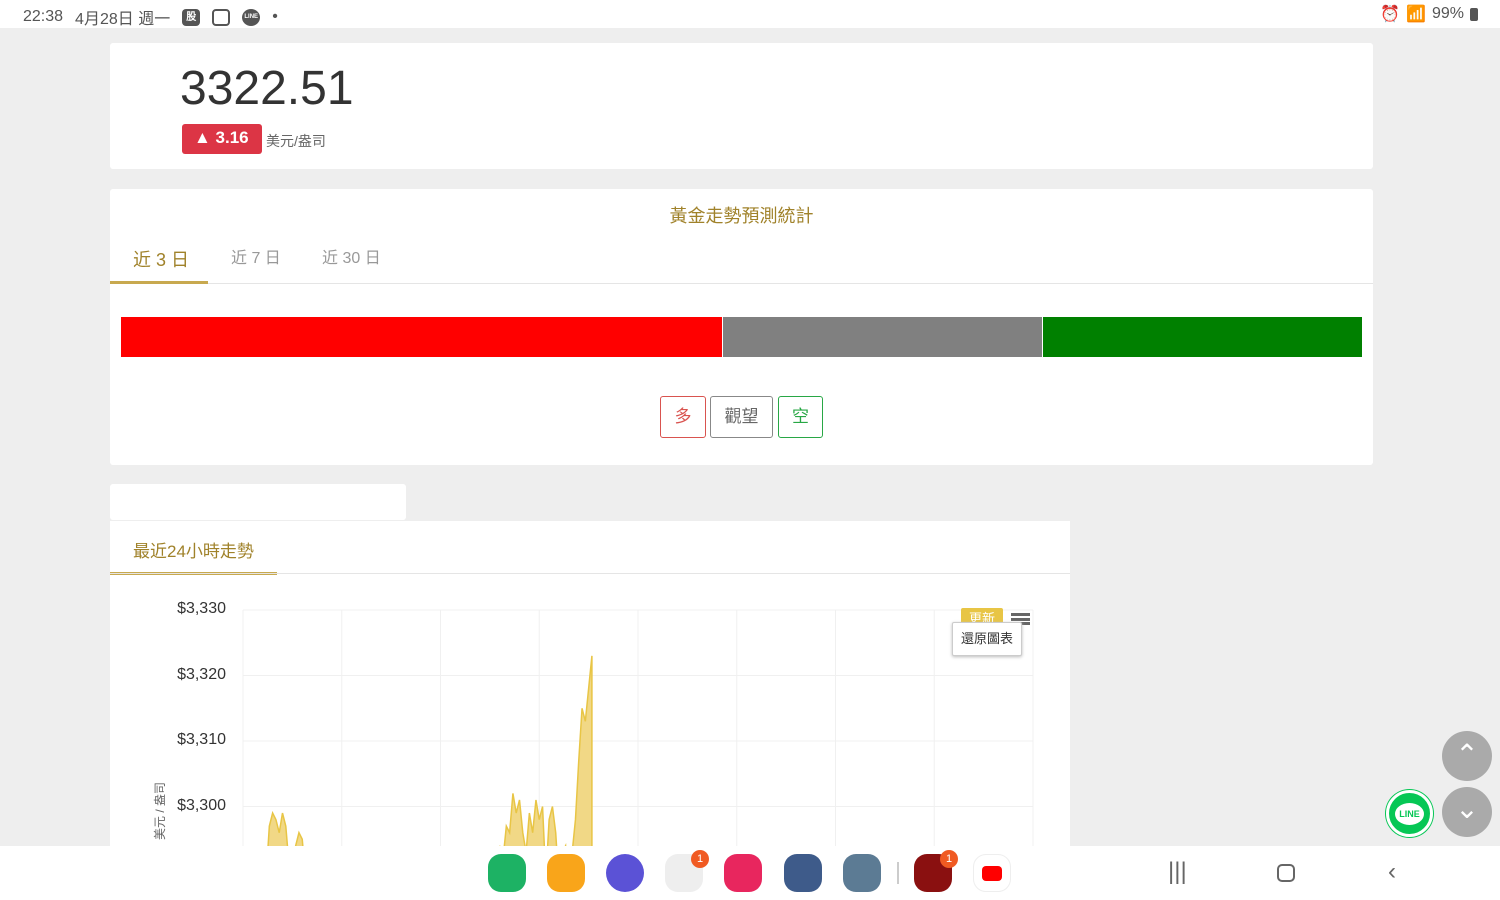  What do you see at coordinates (750, 14) in the screenshot?
I see `status-bar: 22:38 4月28日 週一 股 LINE • ⏰ 📶 99%` at bounding box center [750, 14].